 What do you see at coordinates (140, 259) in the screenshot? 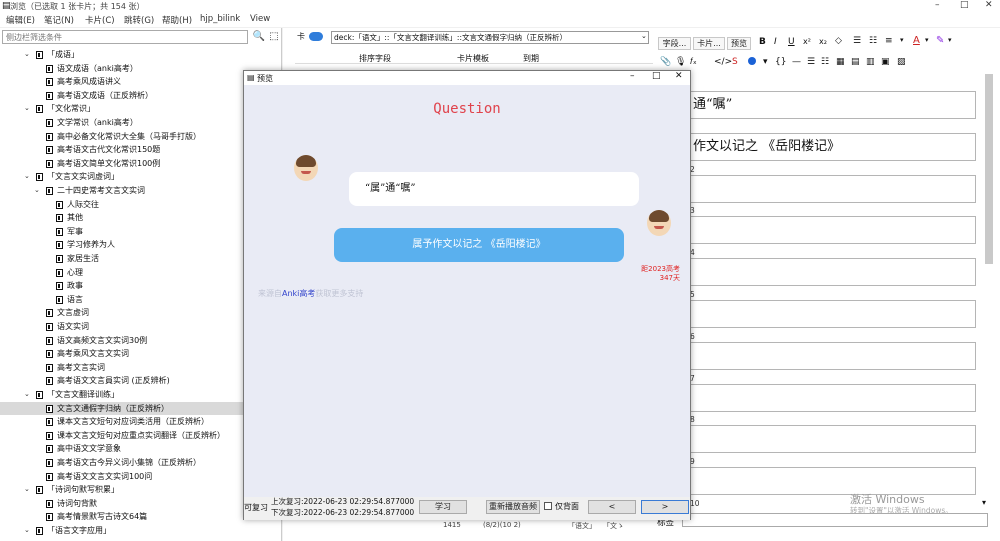
I see `tree-item: 家居生活` at bounding box center [140, 259].